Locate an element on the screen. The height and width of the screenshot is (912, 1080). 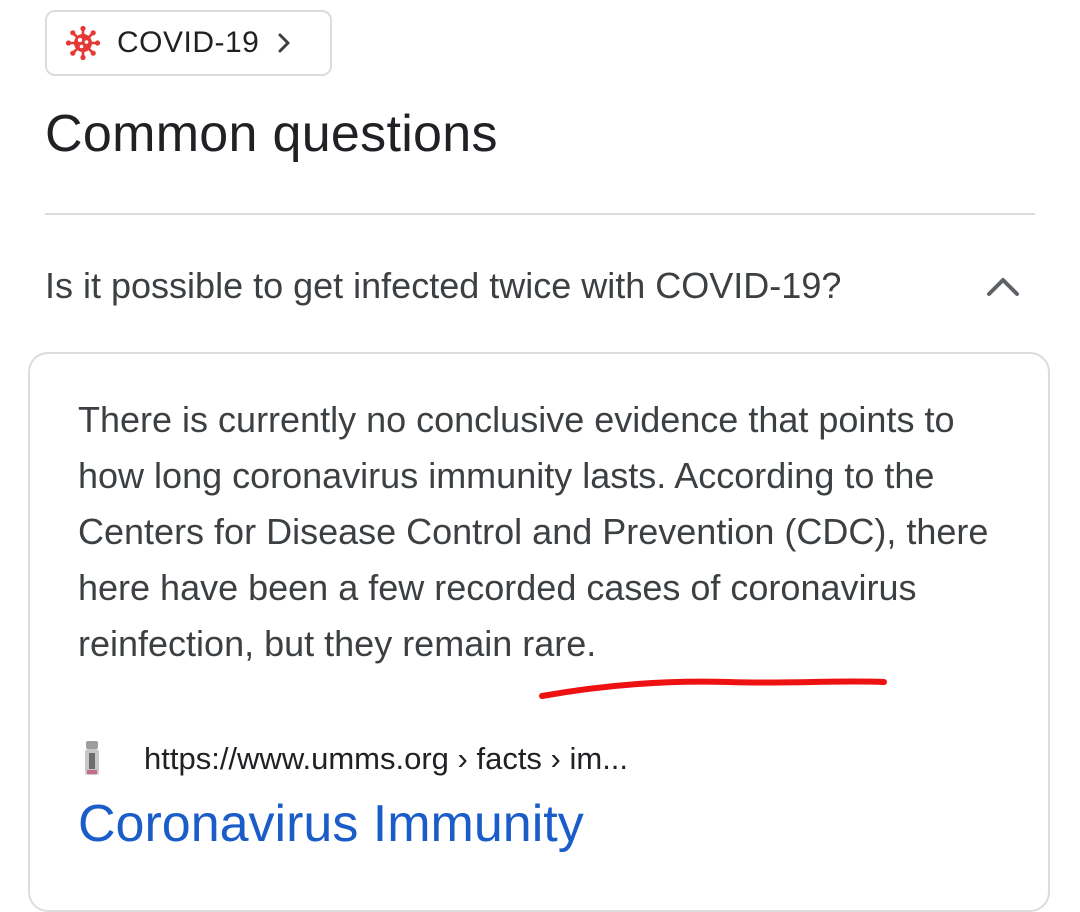
chevron-up-icon is located at coordinates (1003, 286).